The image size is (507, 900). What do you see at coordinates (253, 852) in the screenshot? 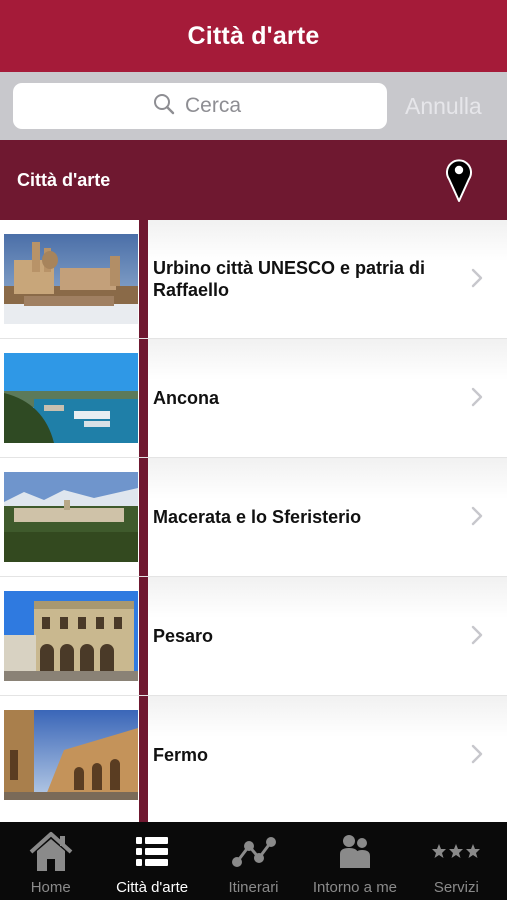
I see `route-icon` at bounding box center [253, 852].